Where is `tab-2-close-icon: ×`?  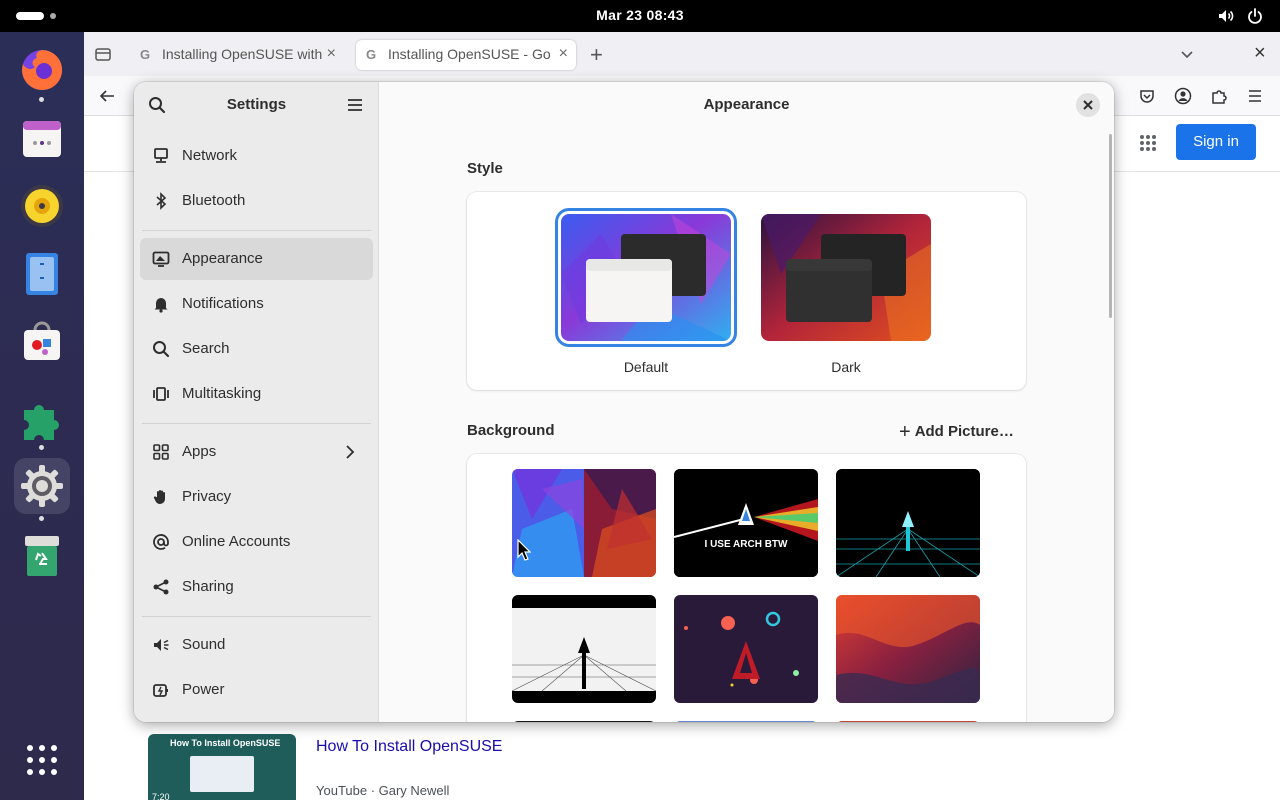 tab-2-close-icon: × is located at coordinates (563, 54).